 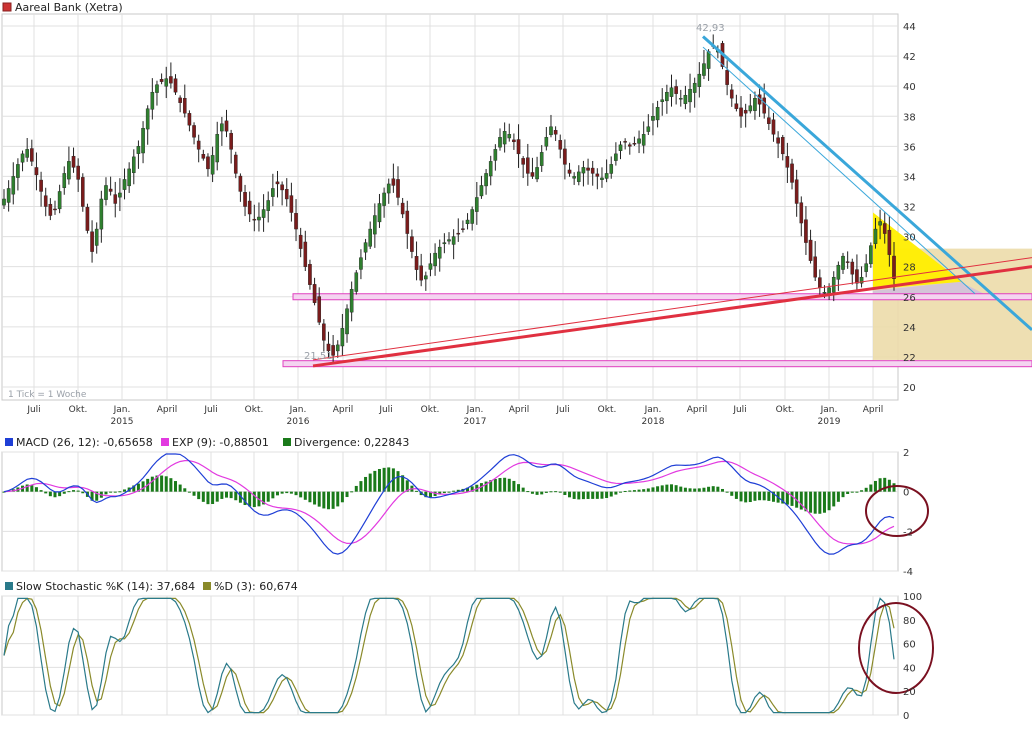 I want to click on low-annotation: 21,51, so click(x=318, y=356).